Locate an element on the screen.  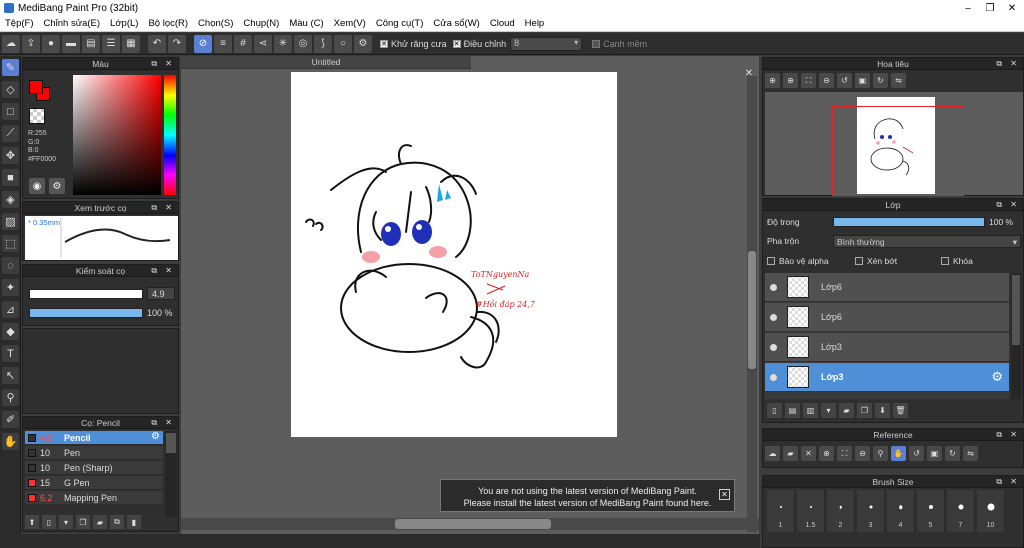
brush-size-preset: 3 is located at coordinates (871, 511).